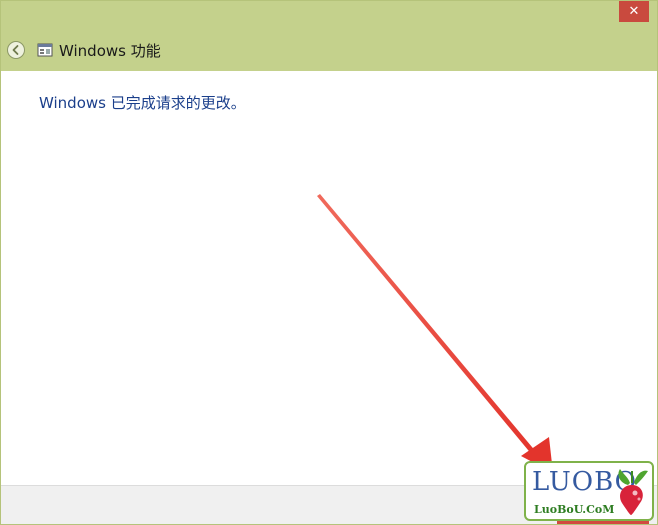 The image size is (658, 525). What do you see at coordinates (574, 509) in the screenshot?
I see `watermark-url: LuoBoU.CoM` at bounding box center [574, 509].